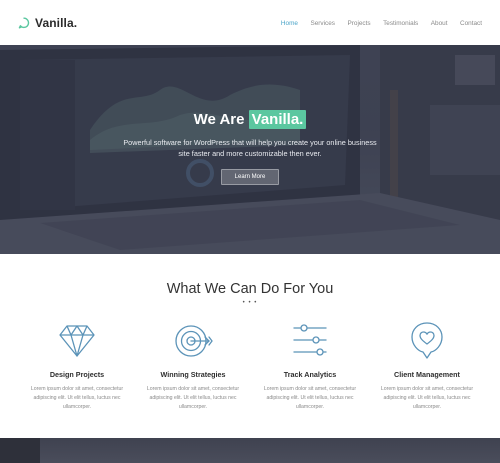 The width and height of the screenshot is (500, 463). Describe the element at coordinates (427, 340) in the screenshot. I see `heart-location-icon` at that location.